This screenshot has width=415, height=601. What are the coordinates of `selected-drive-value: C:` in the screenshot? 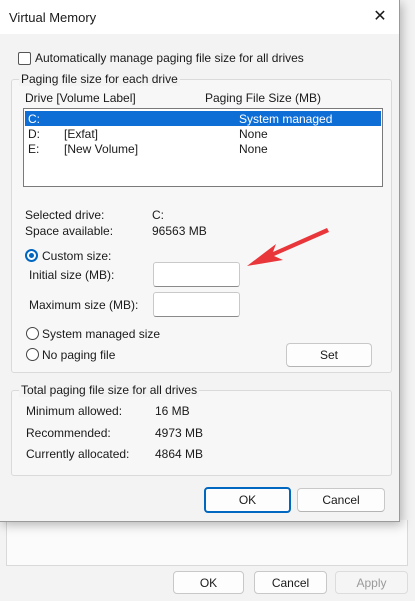 It's located at (158, 215).